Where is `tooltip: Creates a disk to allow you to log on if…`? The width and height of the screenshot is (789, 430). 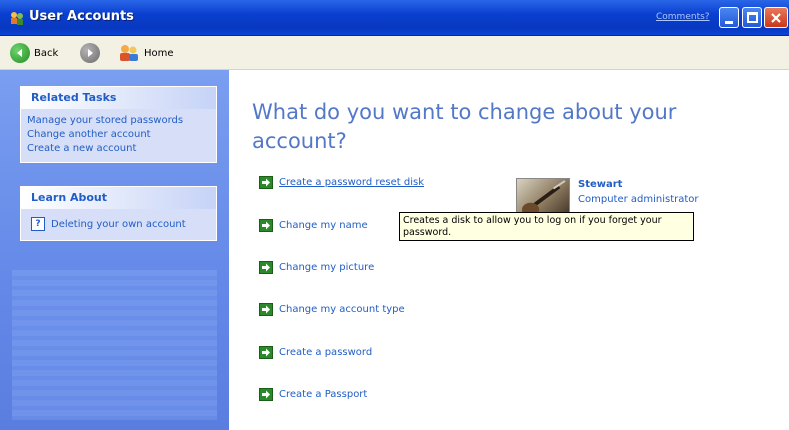
tooltip: Creates a disk to allow you to log on if… is located at coordinates (546, 226).